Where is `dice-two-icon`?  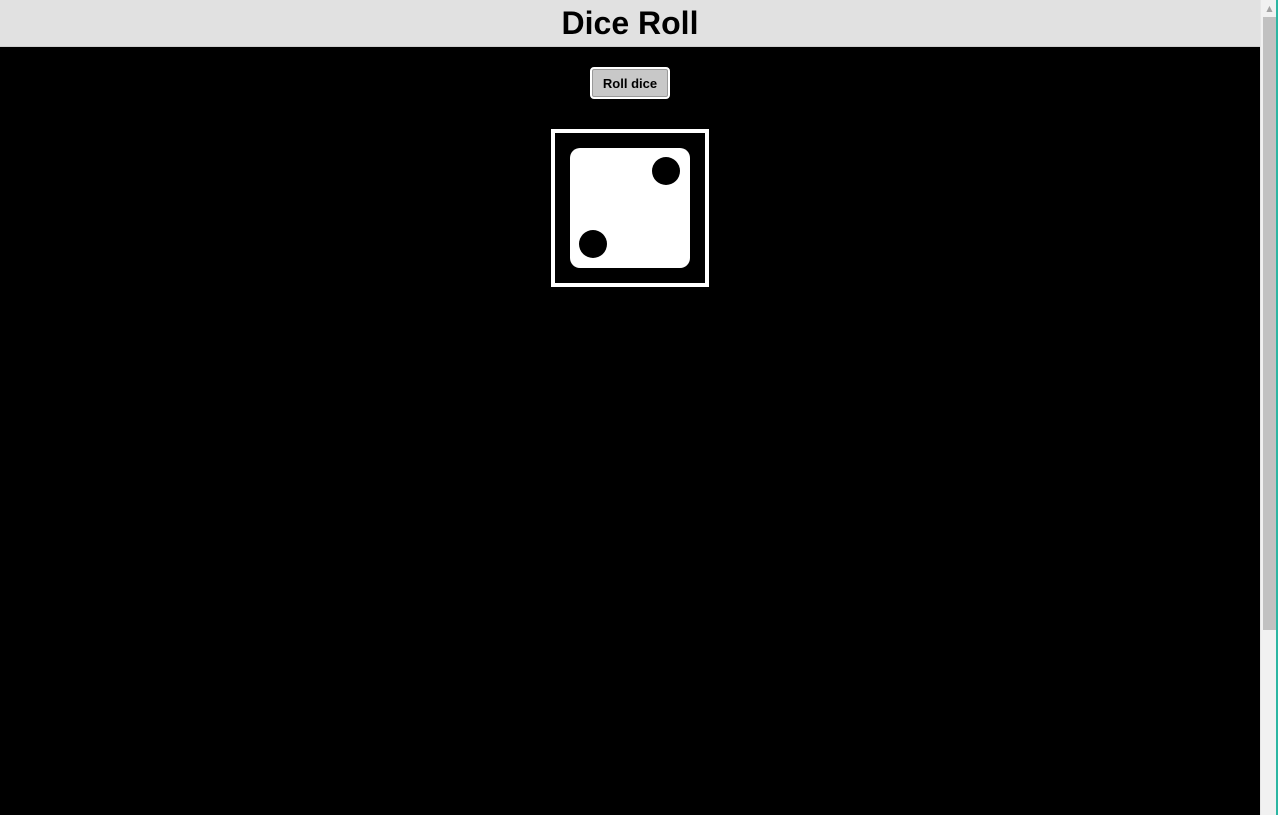 dice-two-icon is located at coordinates (630, 208).